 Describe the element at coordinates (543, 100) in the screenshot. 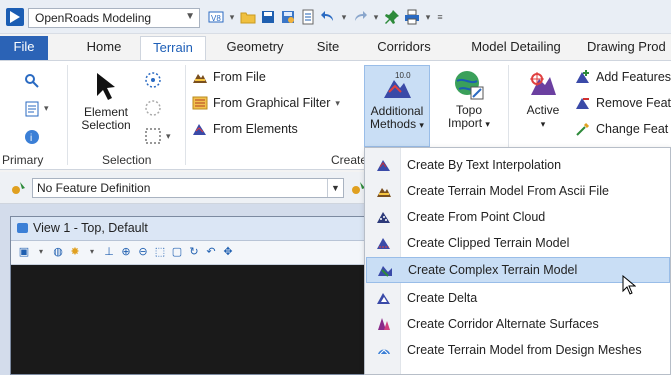

I see `active-terrain-button: Active ▾` at that location.